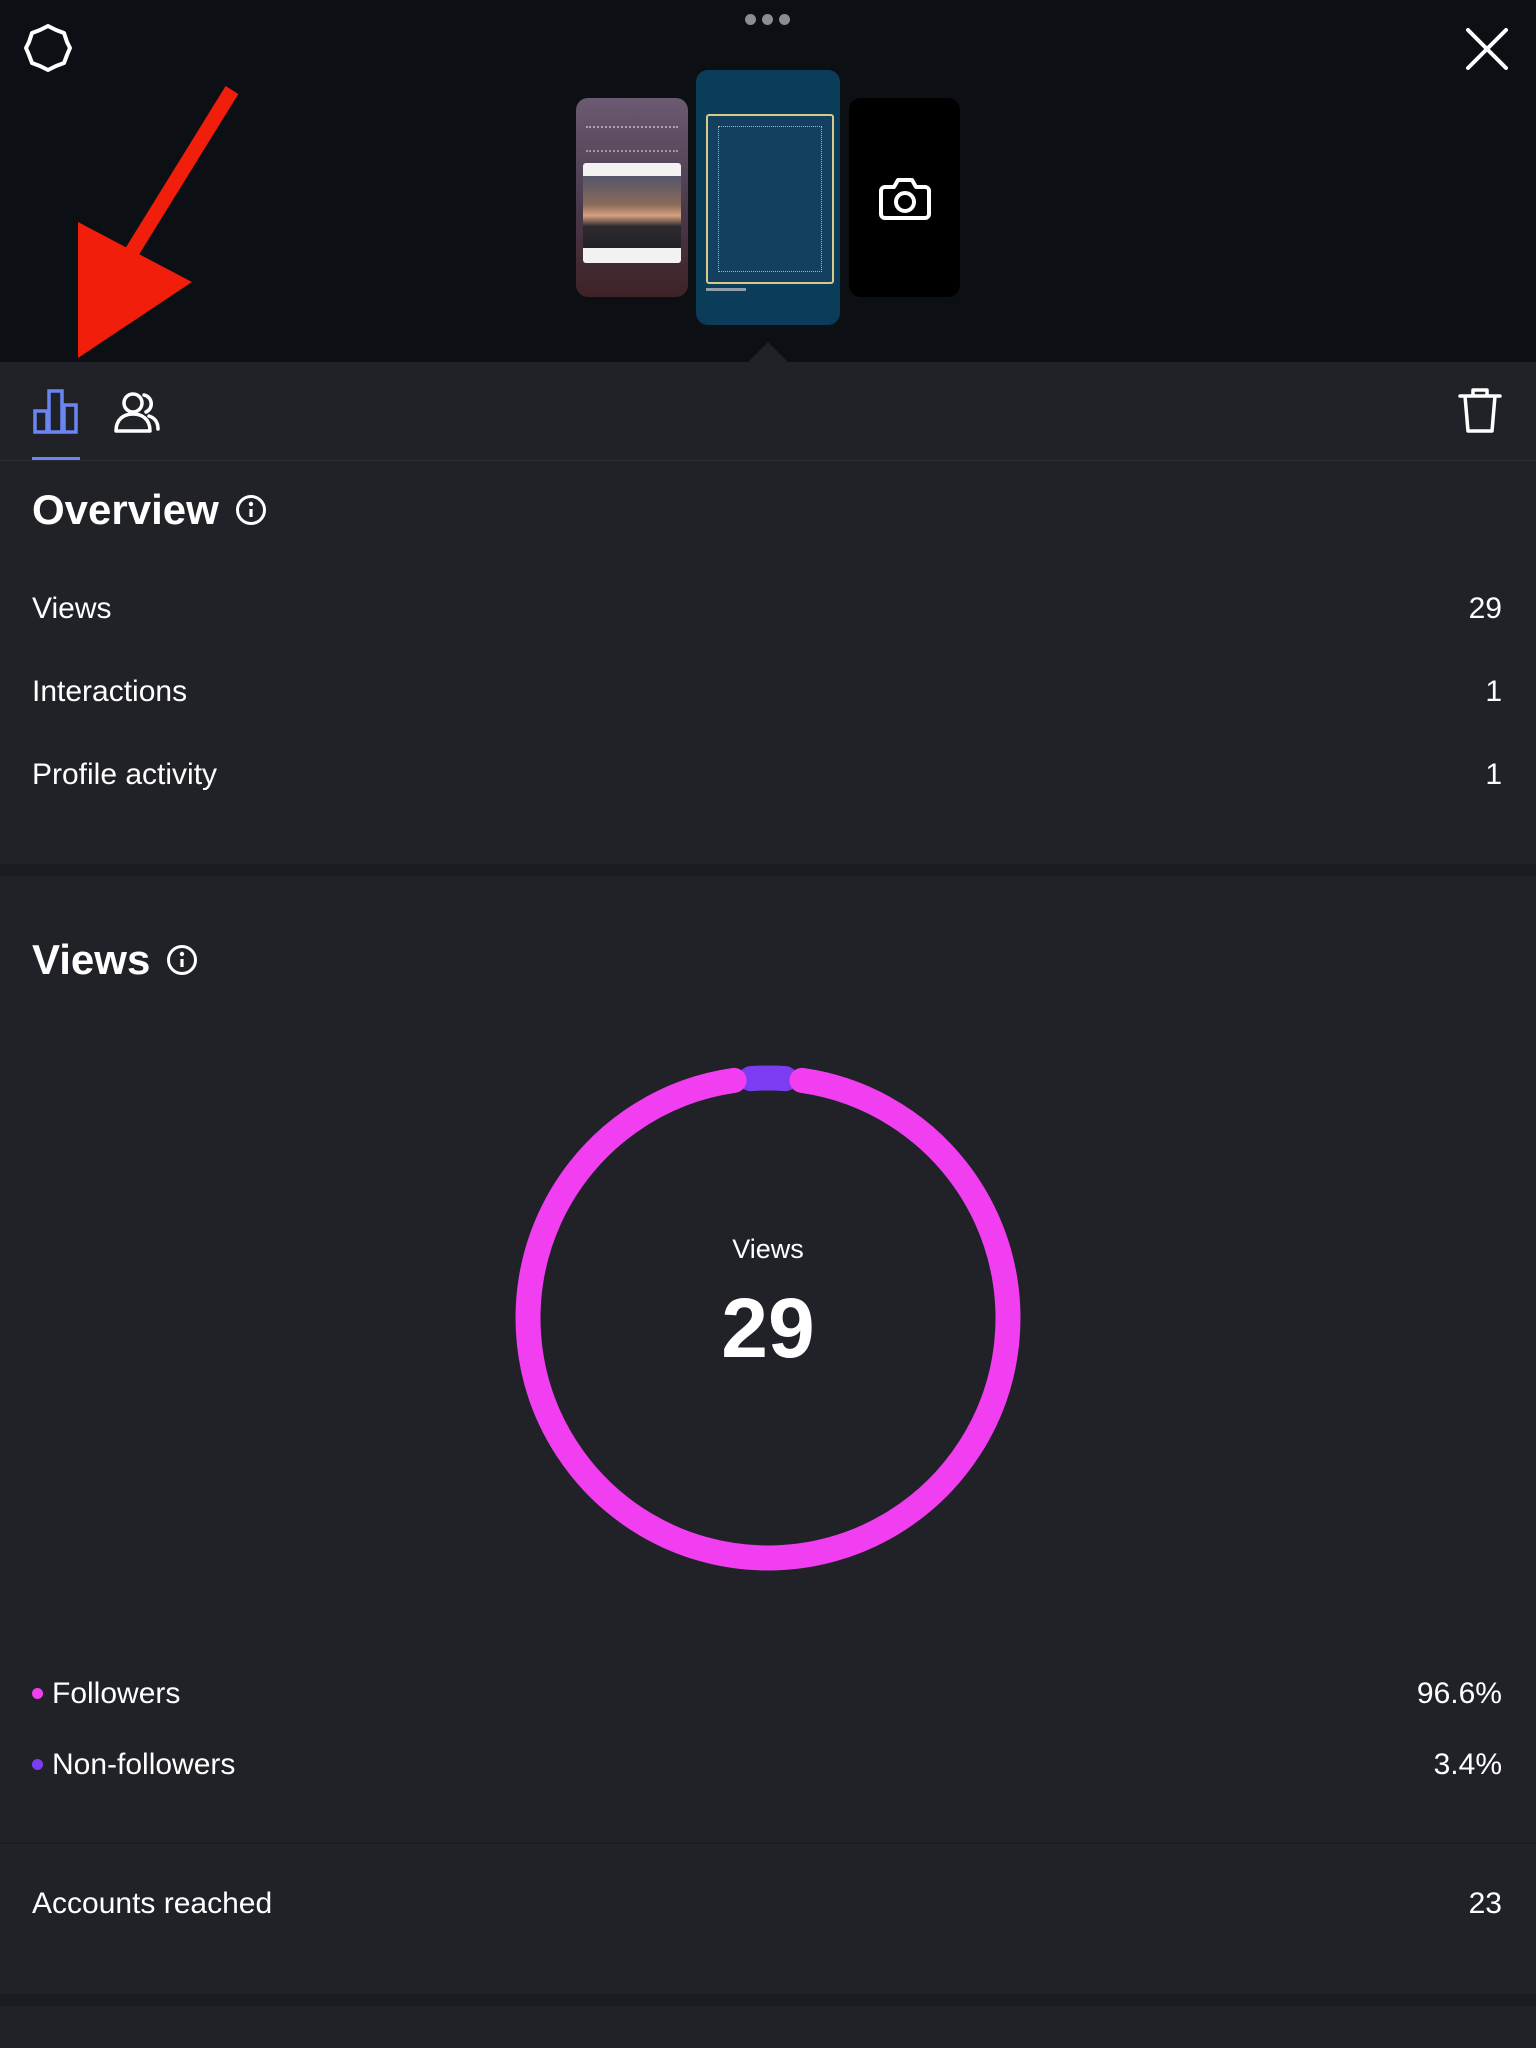 Image resolution: width=1536 pixels, height=2048 pixels. Describe the element at coordinates (110, 691) in the screenshot. I see `row-label: Interactions` at that location.